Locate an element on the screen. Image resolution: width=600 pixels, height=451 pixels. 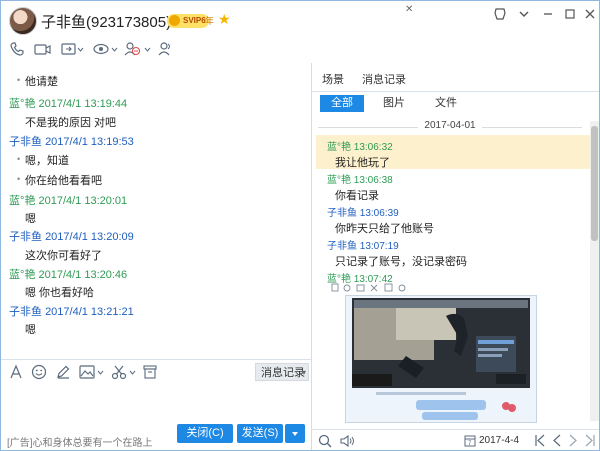
dropdown-menu-icon is located at coordinates (524, 16).